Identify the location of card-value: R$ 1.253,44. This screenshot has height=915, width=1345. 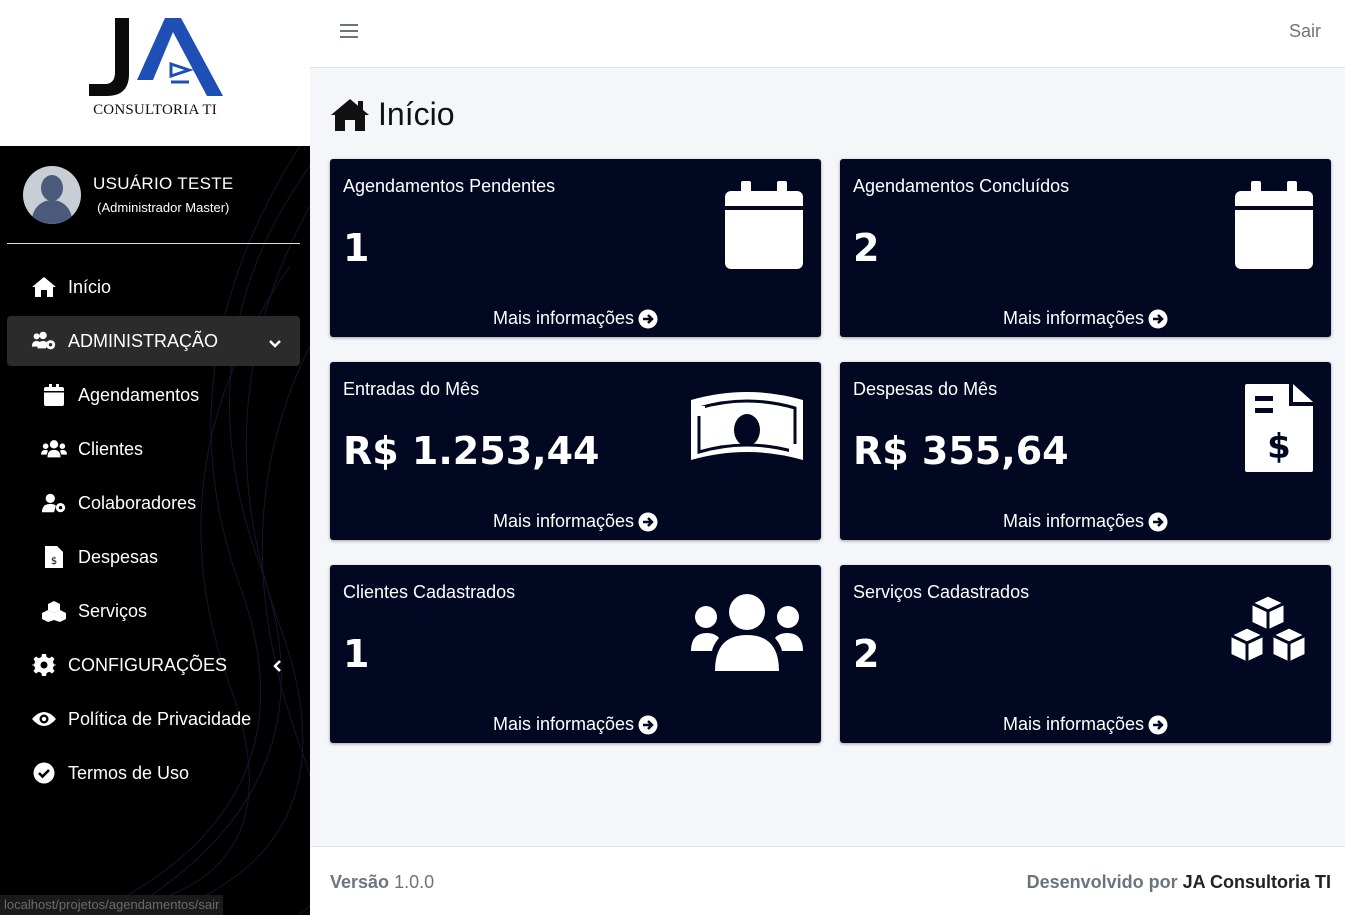
(471, 451).